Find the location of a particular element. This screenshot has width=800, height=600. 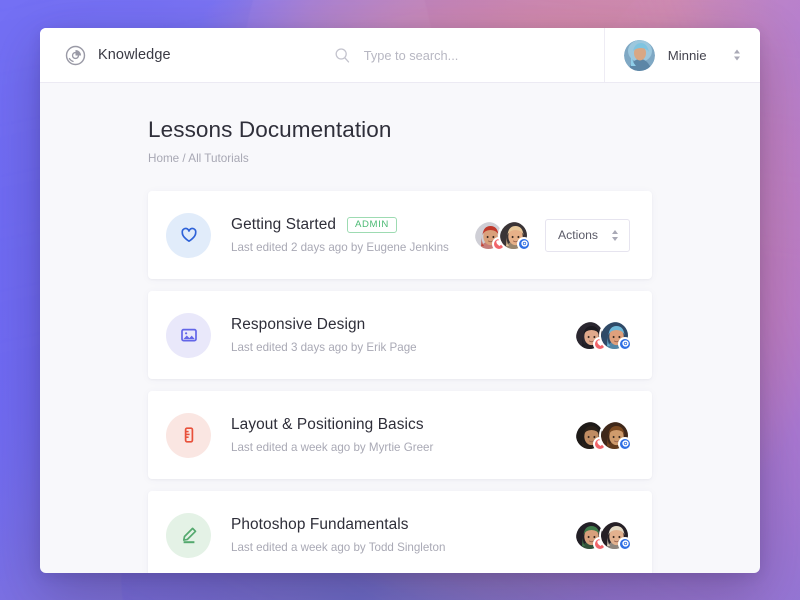

lesson-title: Photoshop Fundamentals is located at coordinates (320, 525).